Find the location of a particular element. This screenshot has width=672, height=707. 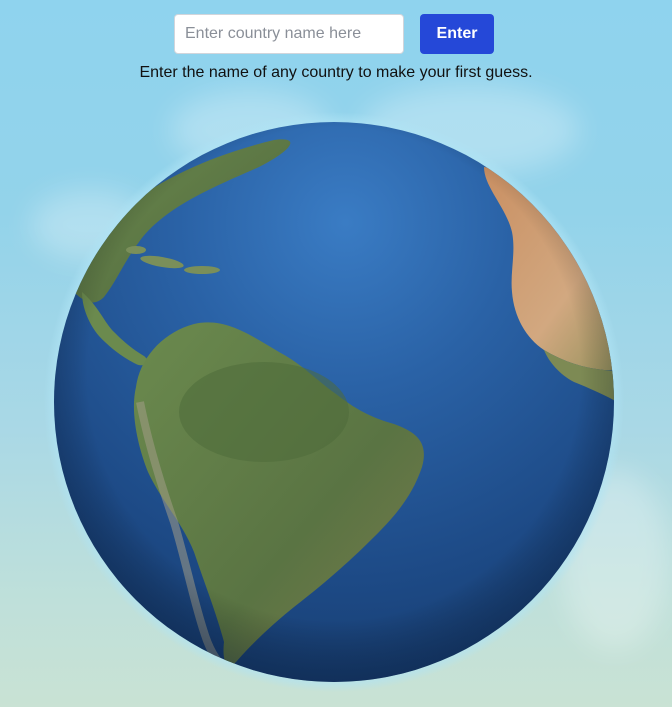

country-input is located at coordinates (289, 34).